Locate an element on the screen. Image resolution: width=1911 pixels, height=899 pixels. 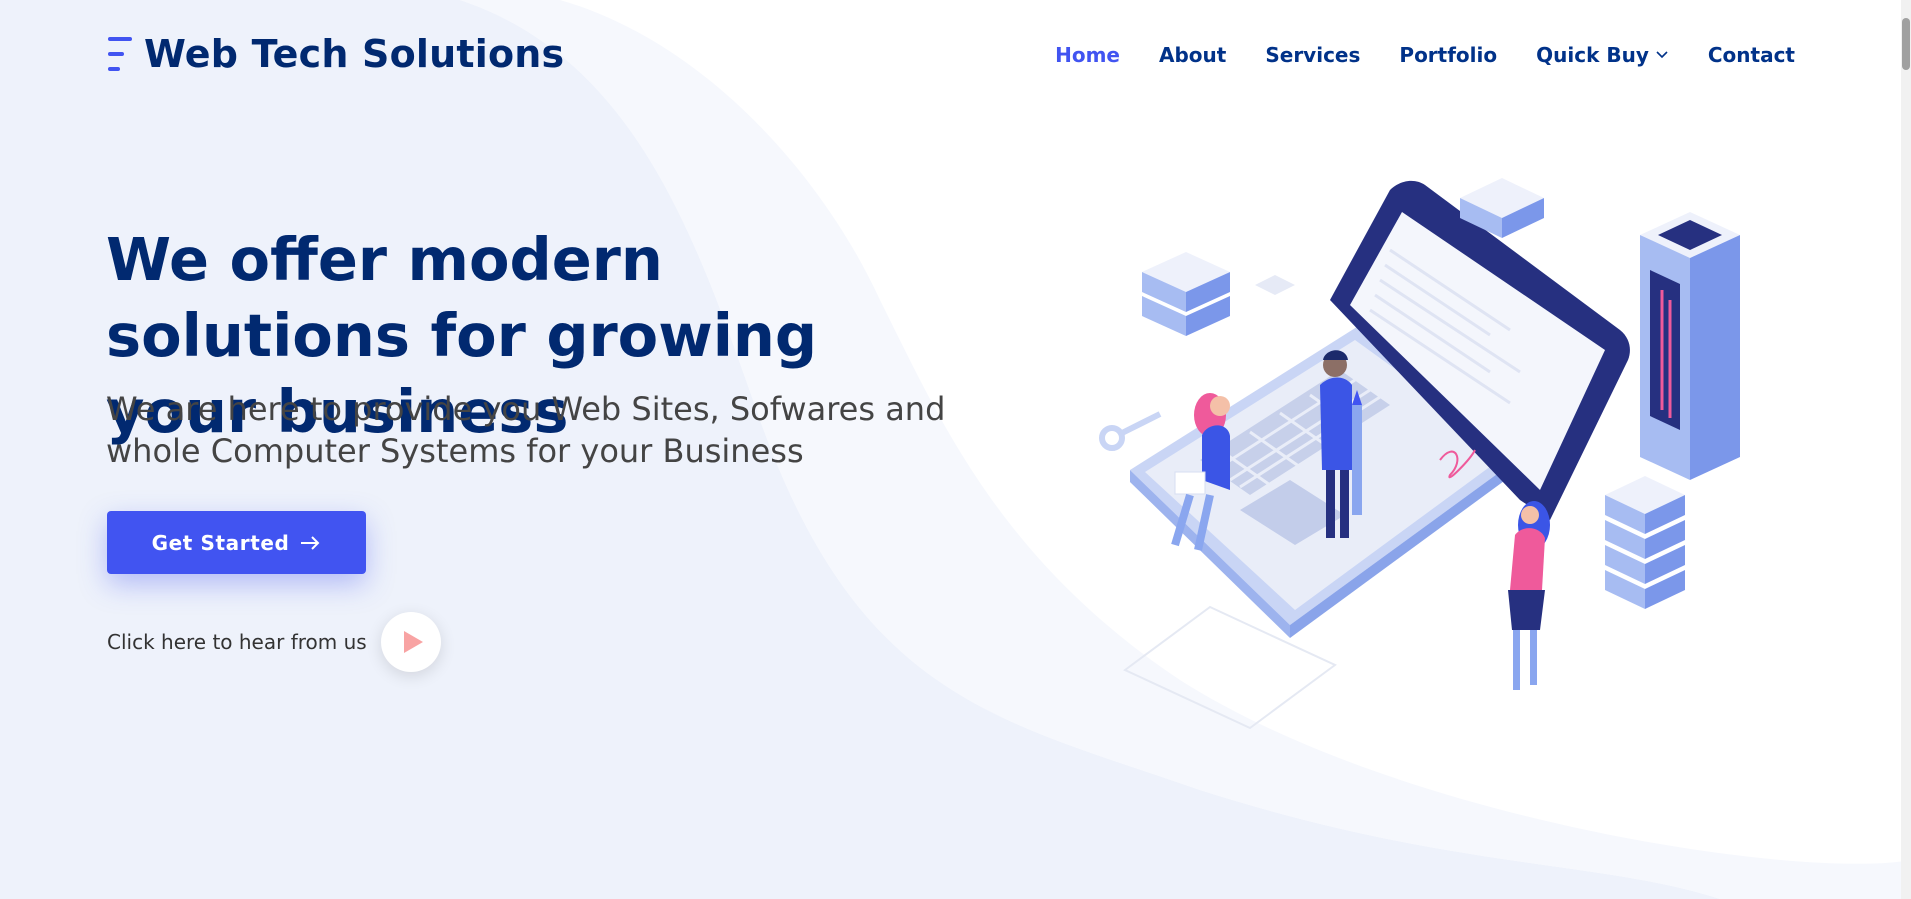
hear-from-us-text: Click here to hear from us is located at coordinates (237, 642).